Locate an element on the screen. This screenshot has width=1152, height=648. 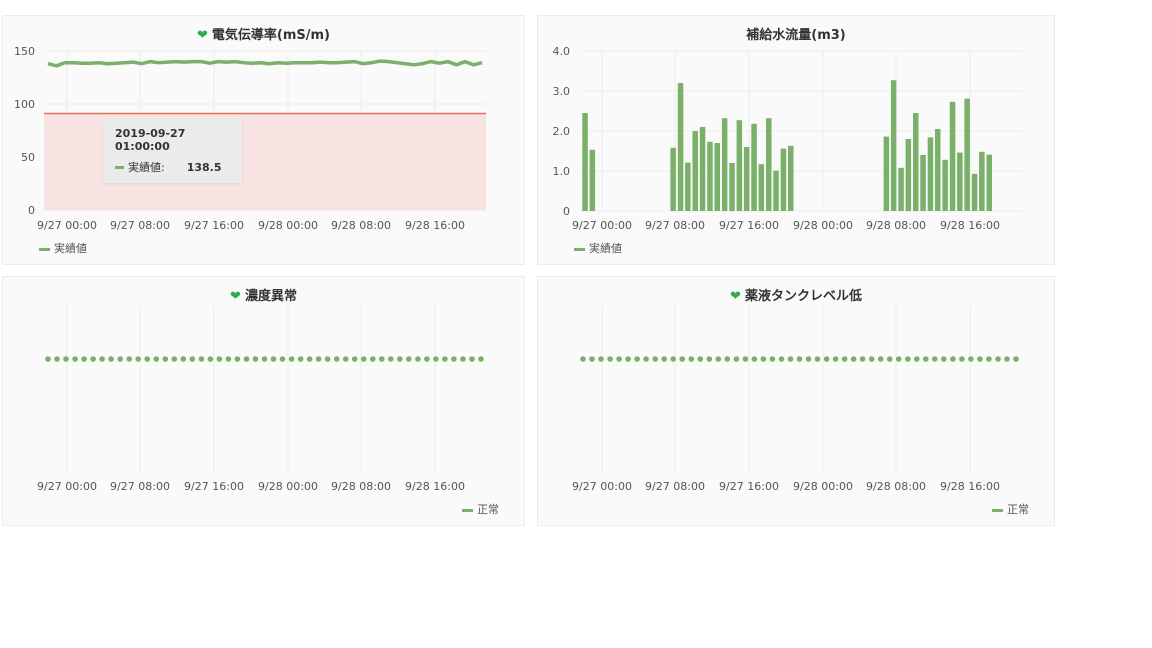
y-tick-label: 3.0 is located at coordinates (562, 91).